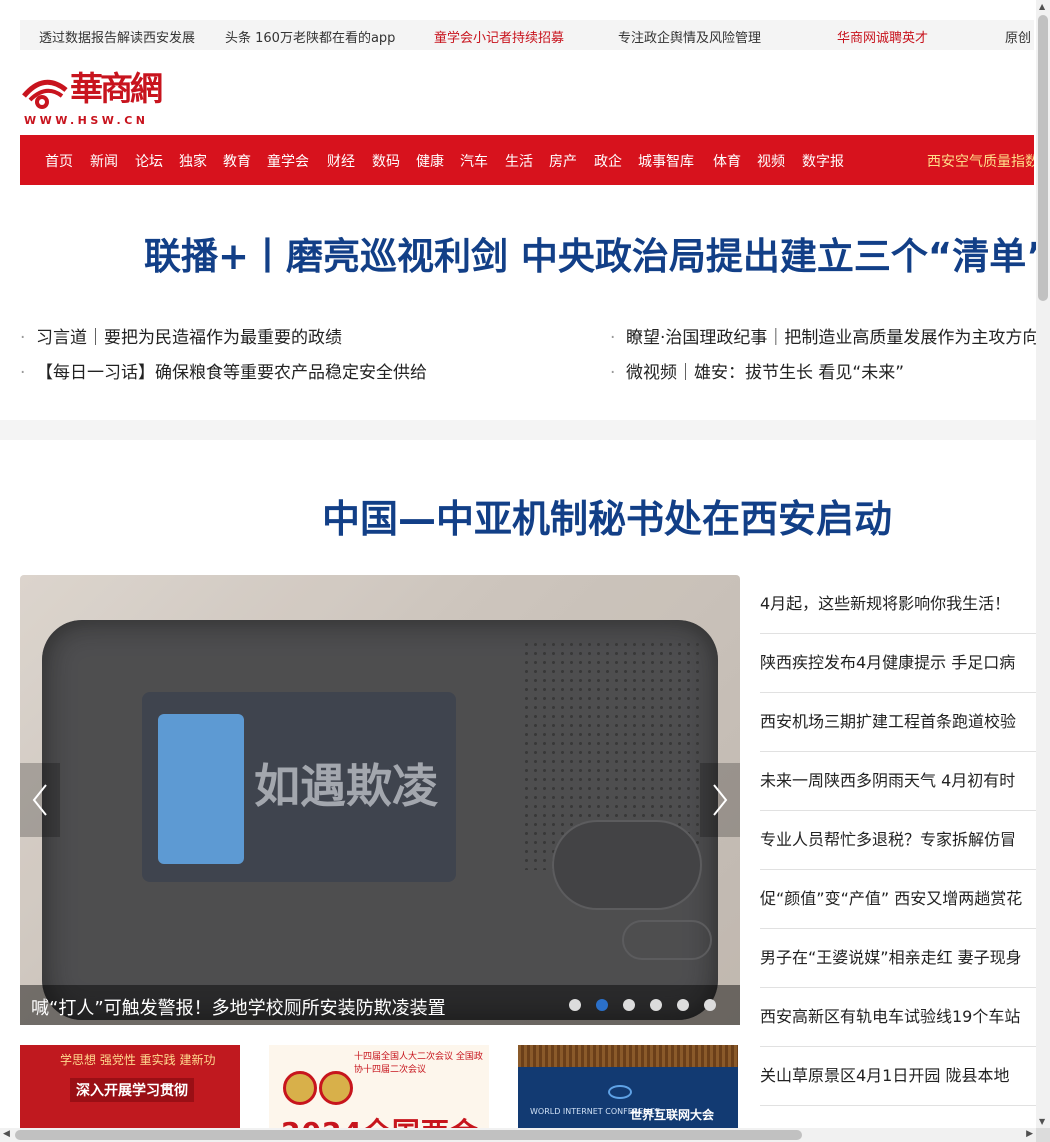 Image resolution: width=1050 pixels, height=1142 pixels. Describe the element at coordinates (104, 161) in the screenshot. I see `nav-item-news: 新闻` at that location.